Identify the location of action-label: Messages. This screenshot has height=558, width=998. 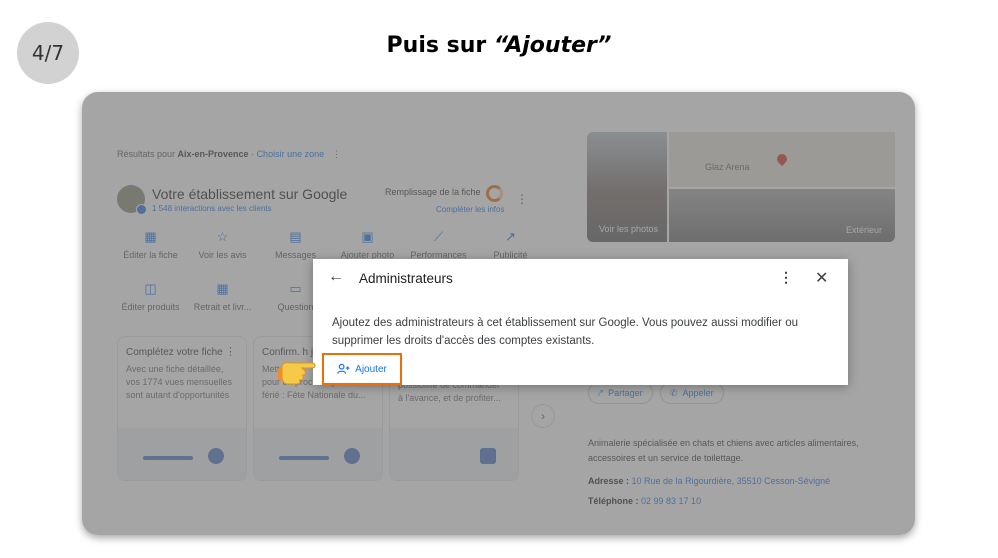
(295, 255).